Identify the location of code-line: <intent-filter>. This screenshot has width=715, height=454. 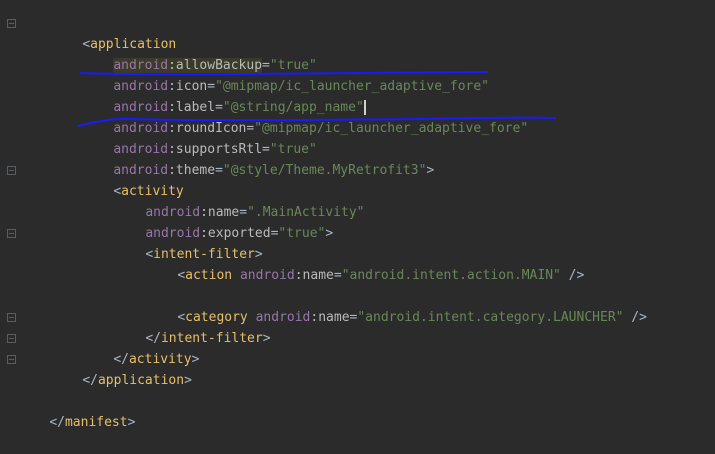
(188, 242).